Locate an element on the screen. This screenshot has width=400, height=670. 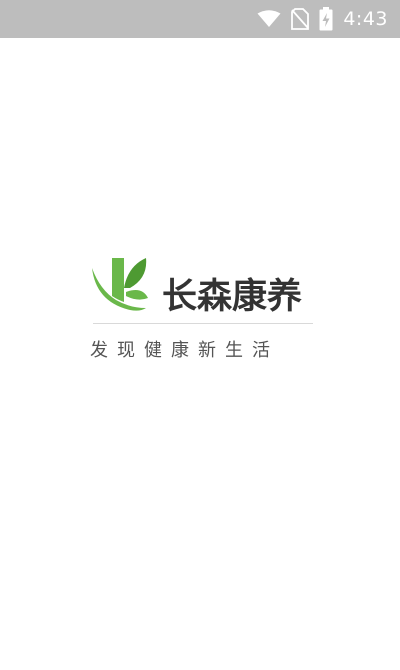
brand-logo: 长森康养 发现健康新生活 is located at coordinates (202, 313).